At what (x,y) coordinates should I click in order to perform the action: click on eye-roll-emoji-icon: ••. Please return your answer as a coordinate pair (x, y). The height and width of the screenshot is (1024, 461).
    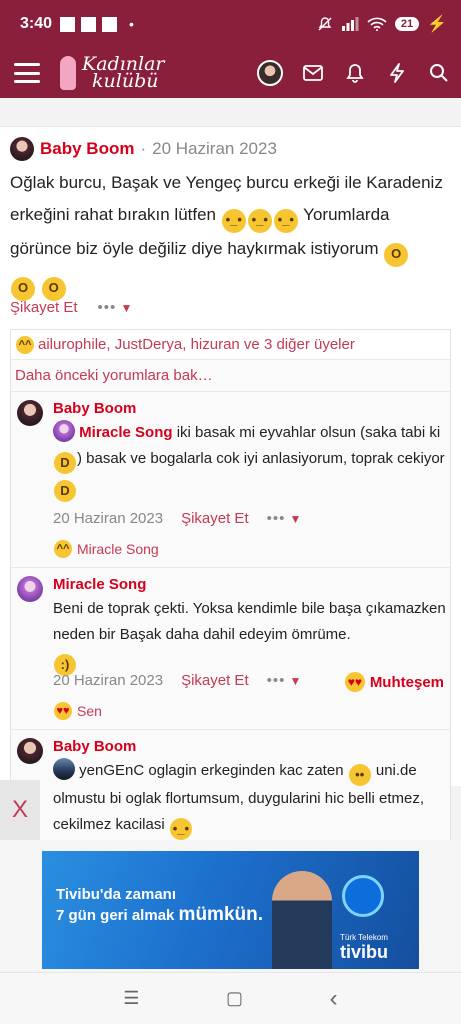
    Looking at the image, I should click on (359, 775).